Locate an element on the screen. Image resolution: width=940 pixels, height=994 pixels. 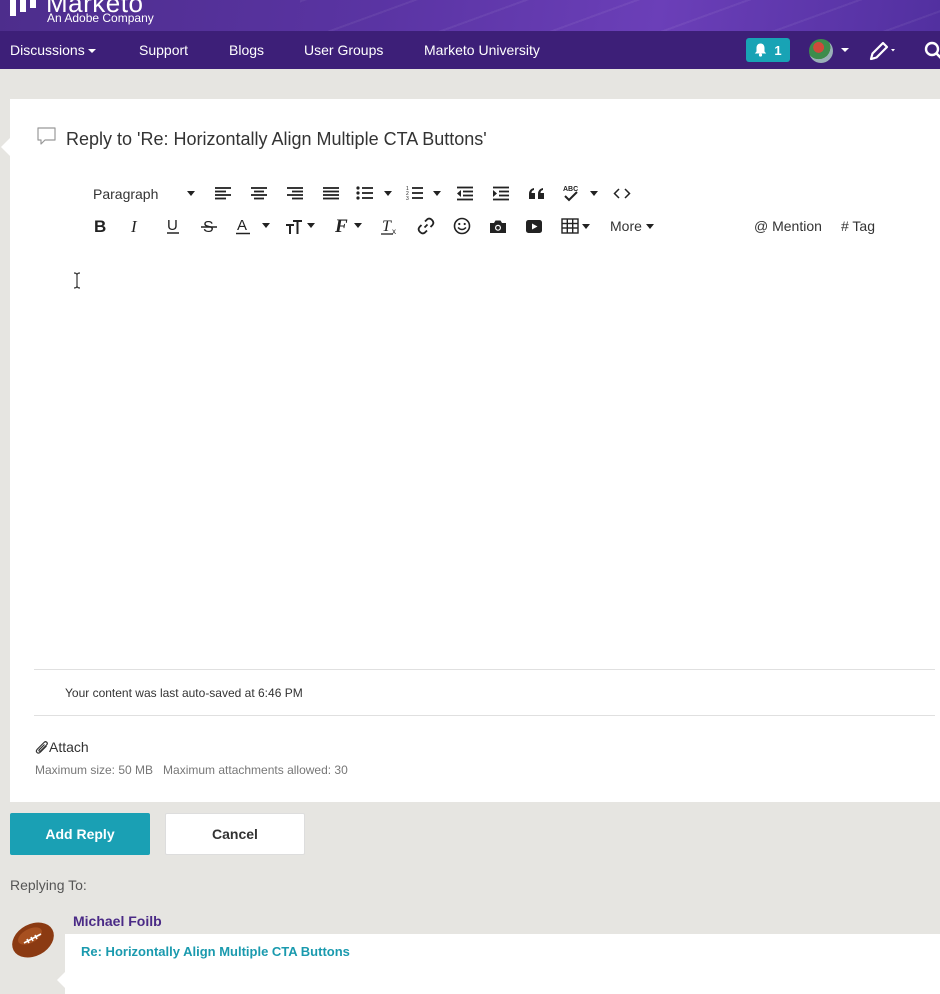
svg-text: U is located at coordinates (172, 225).